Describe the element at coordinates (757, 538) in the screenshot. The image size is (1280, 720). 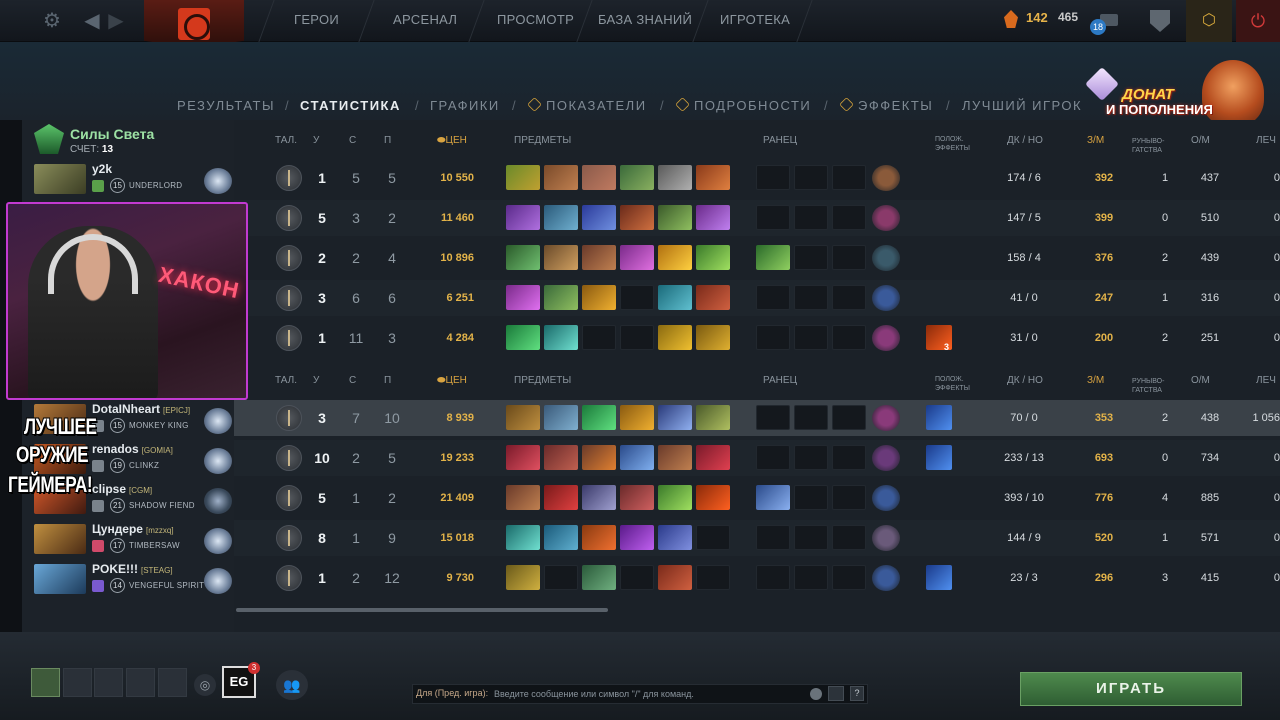
I see `player-stats-row: 8 1 9 15 018 144 / 9 520 1 571 0` at that location.